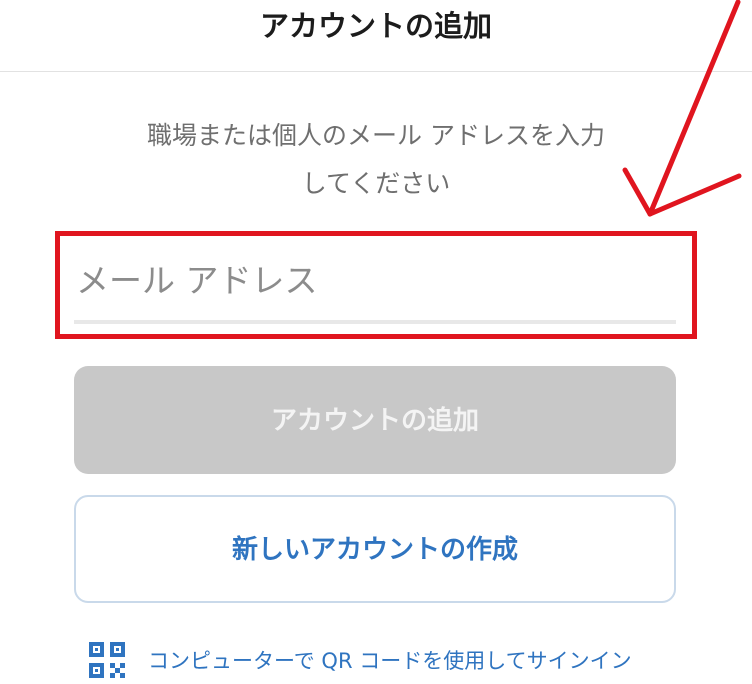 The height and width of the screenshot is (684, 752). Describe the element at coordinates (375, 26) in the screenshot. I see `page-title: アカウントの追加` at that location.